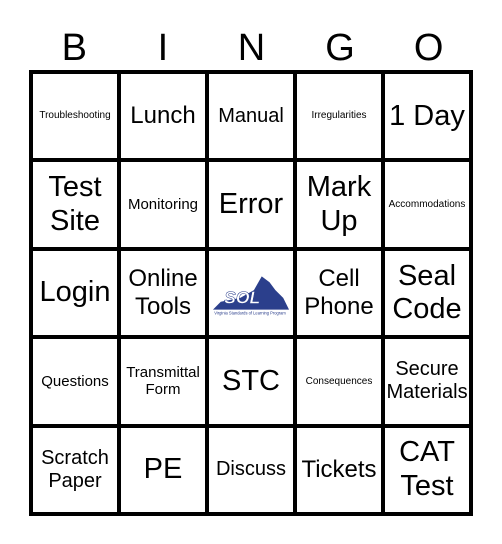 Image resolution: width=502 pixels, height=544 pixels. Describe the element at coordinates (74, 48) in the screenshot. I see `header-letter: B` at that location.